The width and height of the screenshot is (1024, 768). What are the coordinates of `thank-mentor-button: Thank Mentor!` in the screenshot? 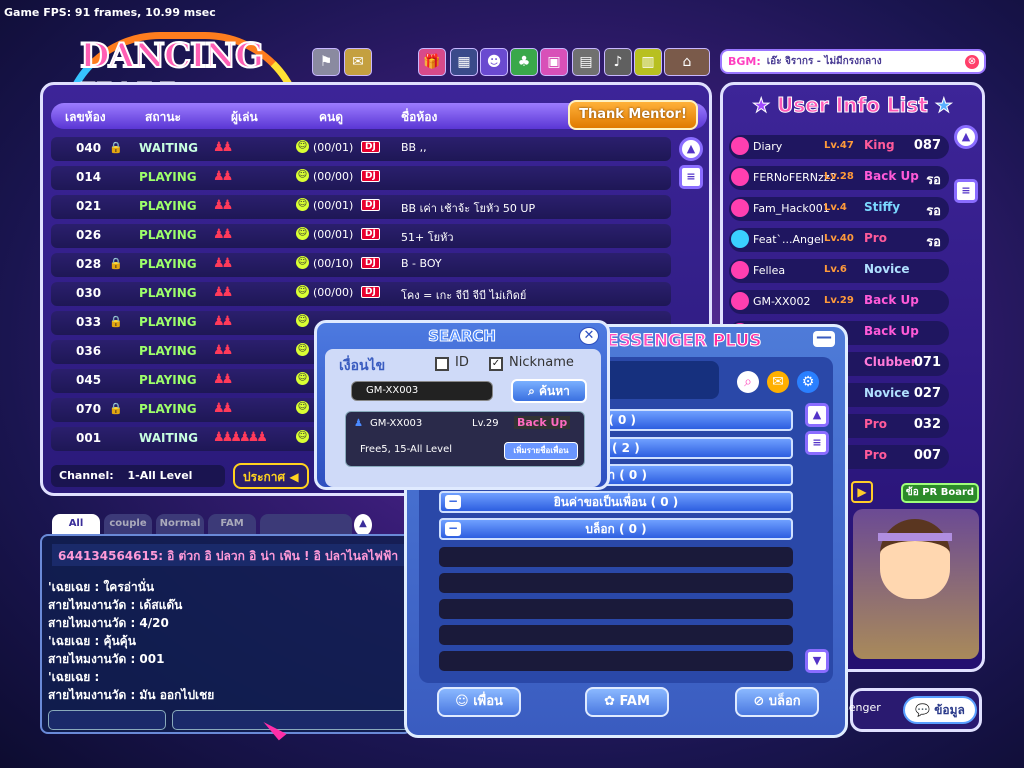 It's located at (633, 115).